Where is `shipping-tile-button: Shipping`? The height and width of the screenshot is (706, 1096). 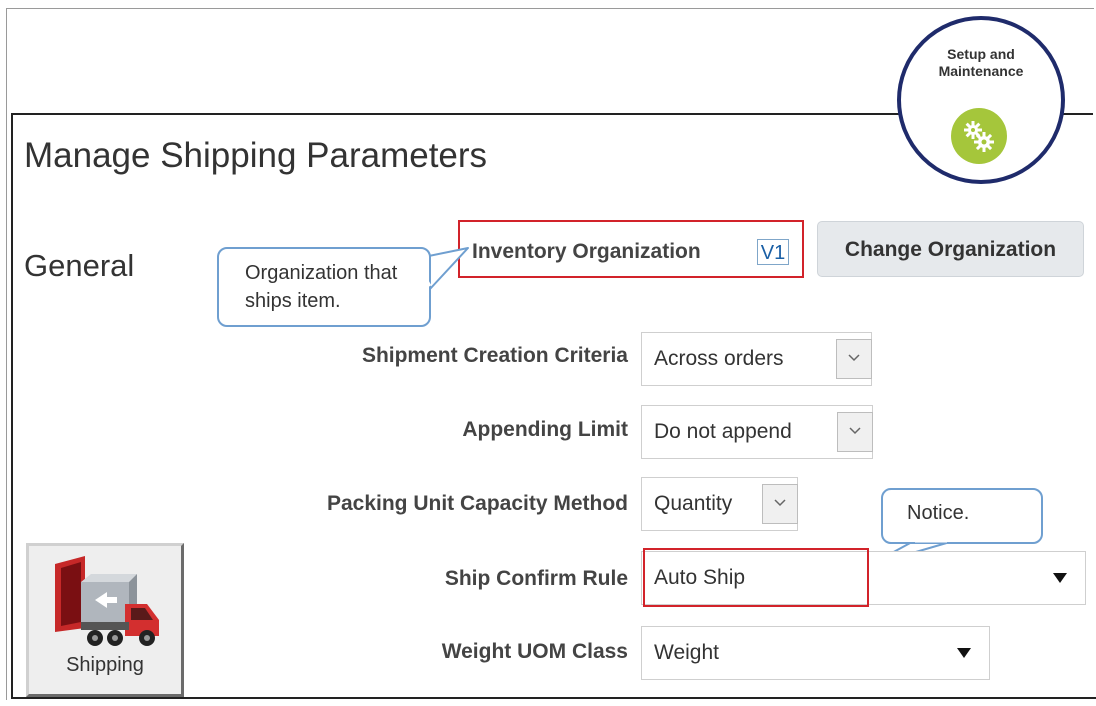 shipping-tile-button: Shipping is located at coordinates (105, 620).